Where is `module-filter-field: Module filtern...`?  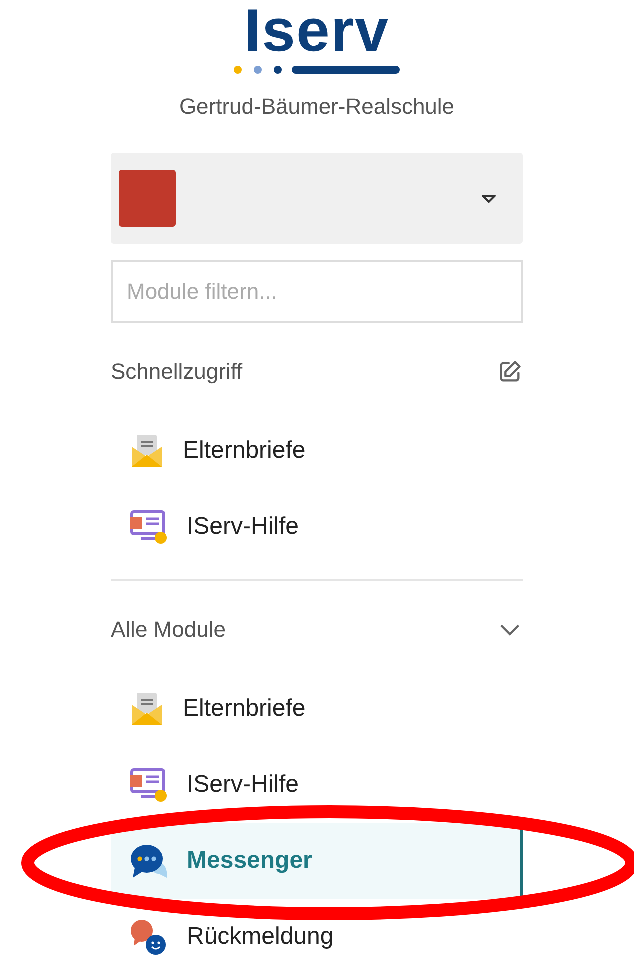
module-filter-field: Module filtern... is located at coordinates (317, 291).